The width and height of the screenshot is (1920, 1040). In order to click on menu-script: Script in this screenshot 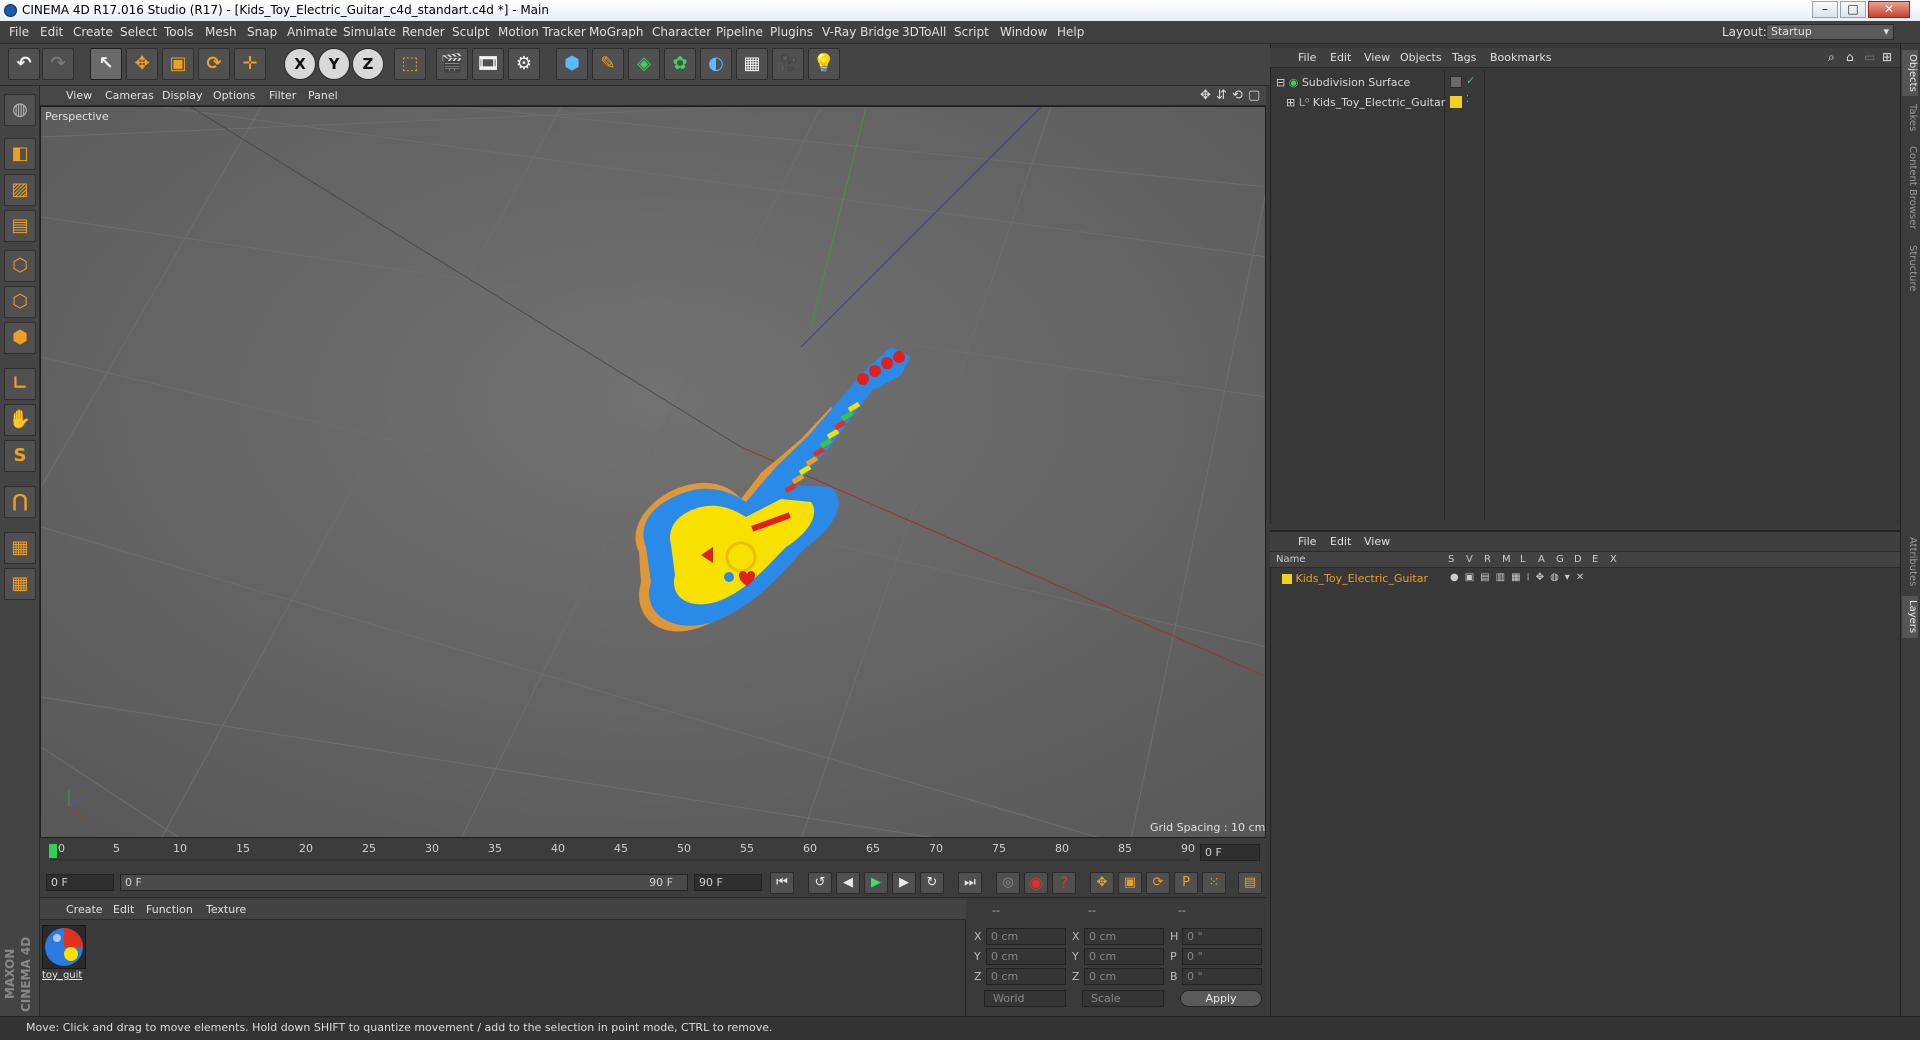, I will do `click(971, 32)`.